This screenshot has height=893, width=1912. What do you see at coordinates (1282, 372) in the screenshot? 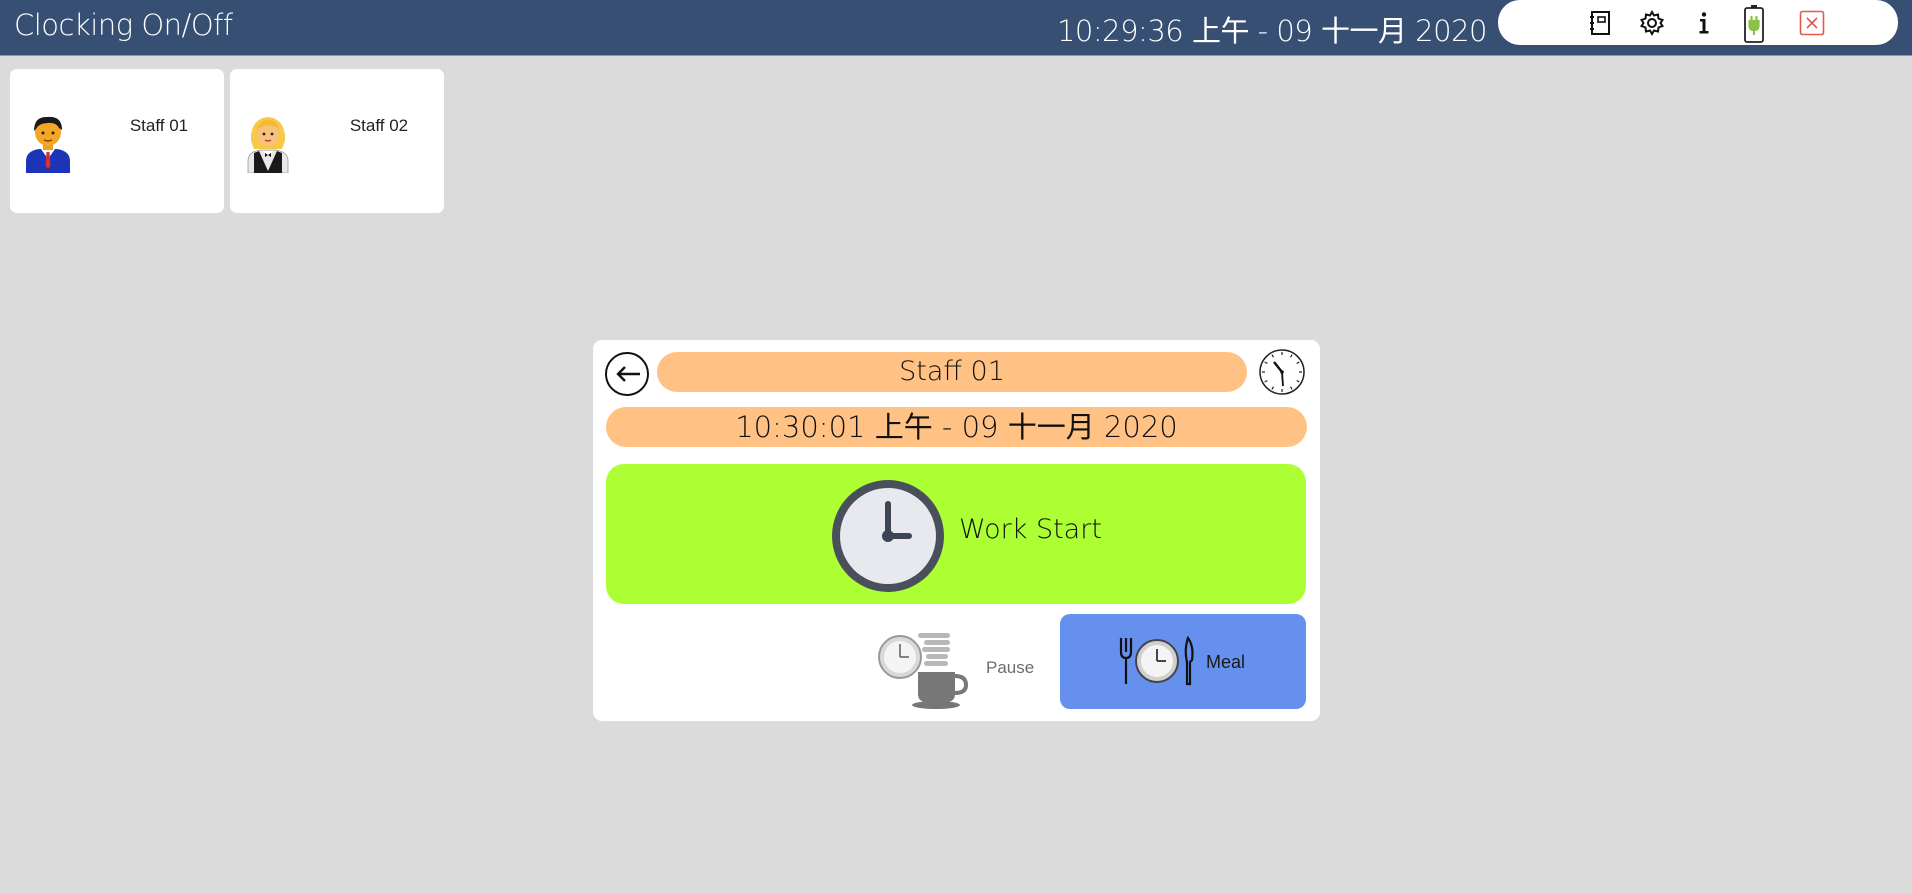
I see `analog-clock-icon` at bounding box center [1282, 372].